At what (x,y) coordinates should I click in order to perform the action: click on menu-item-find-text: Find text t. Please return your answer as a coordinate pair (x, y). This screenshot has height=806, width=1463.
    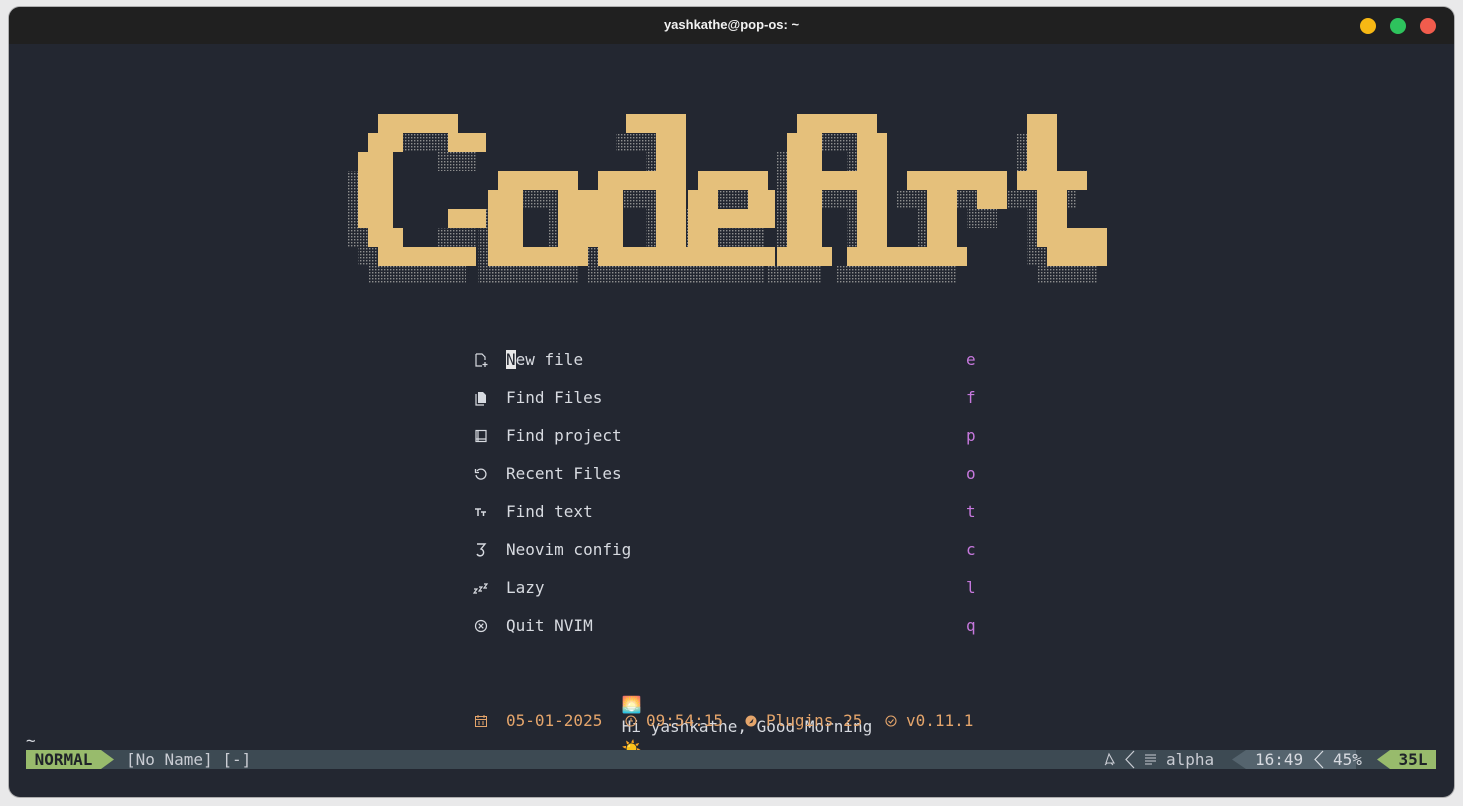
    Looking at the image, I should click on (728, 512).